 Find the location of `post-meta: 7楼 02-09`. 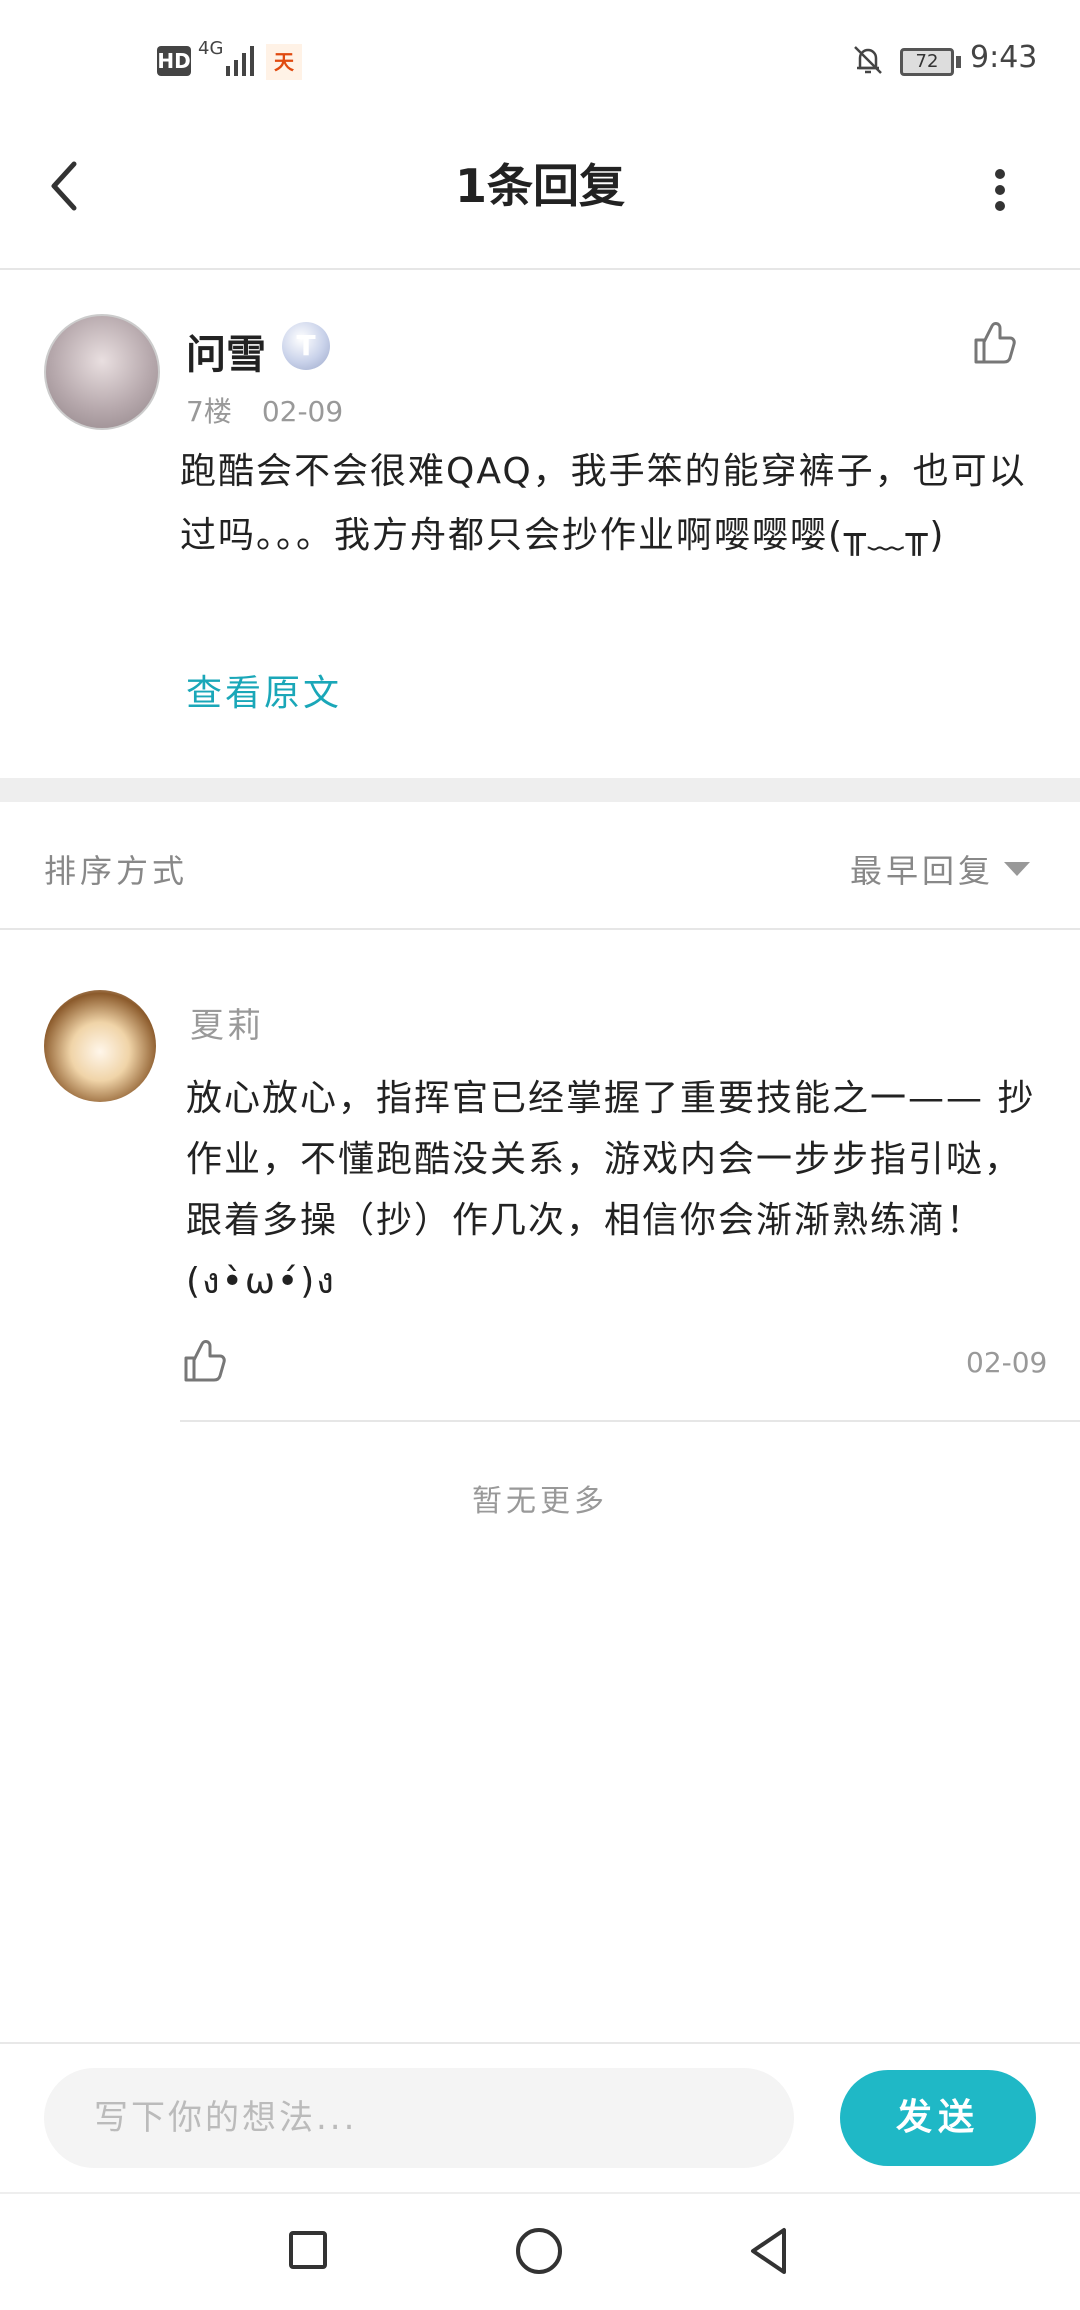

post-meta: 7楼 02-09 is located at coordinates (279, 410).